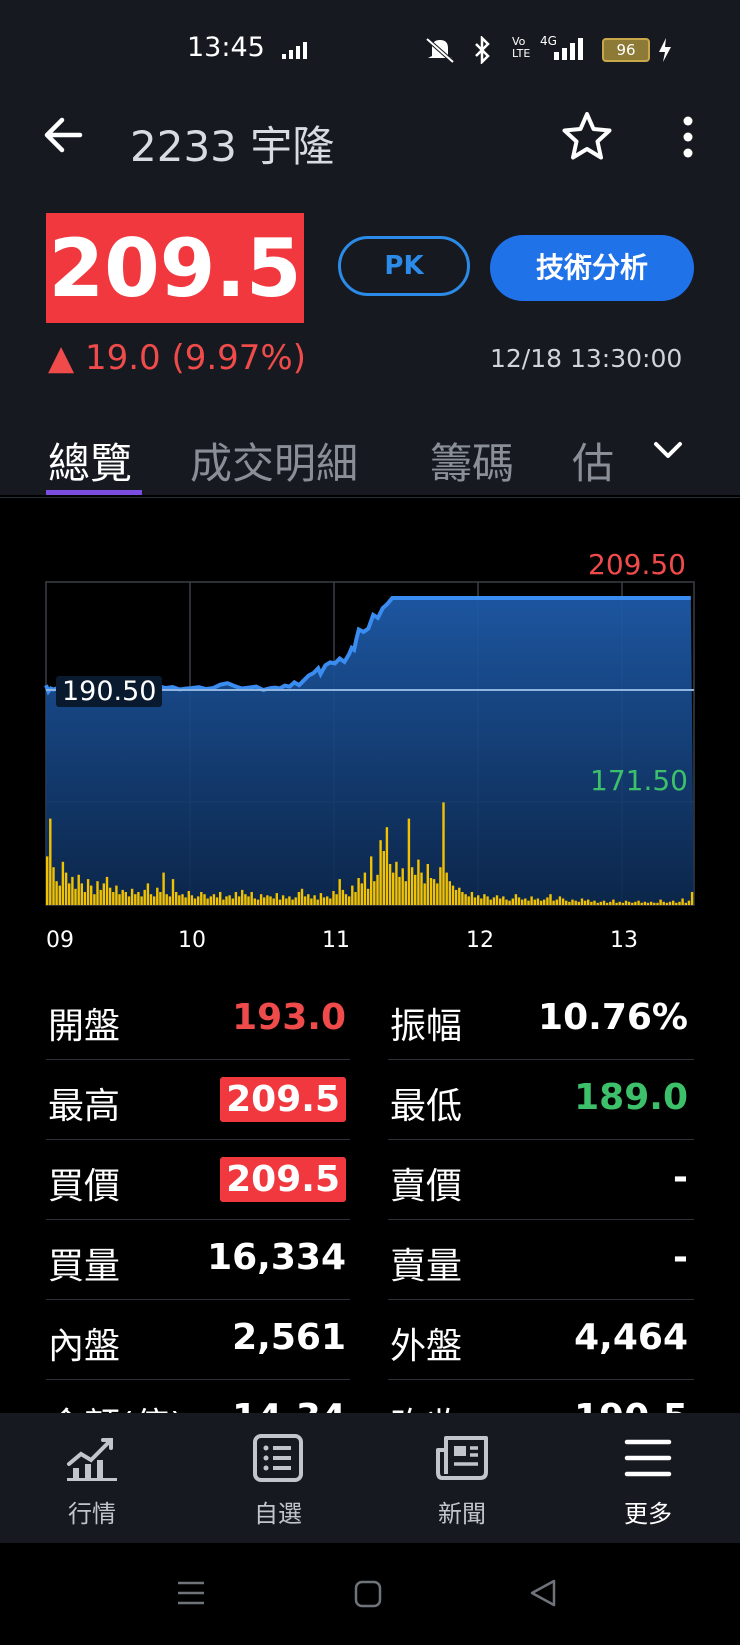 The width and height of the screenshot is (740, 1645). I want to click on back-arrow-icon, so click(63, 135).